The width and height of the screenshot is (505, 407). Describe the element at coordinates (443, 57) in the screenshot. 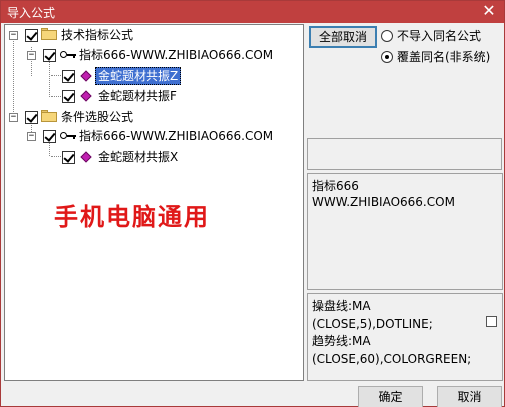

I see `radio-overwrite-label: 覆盖同名(非系统)` at that location.